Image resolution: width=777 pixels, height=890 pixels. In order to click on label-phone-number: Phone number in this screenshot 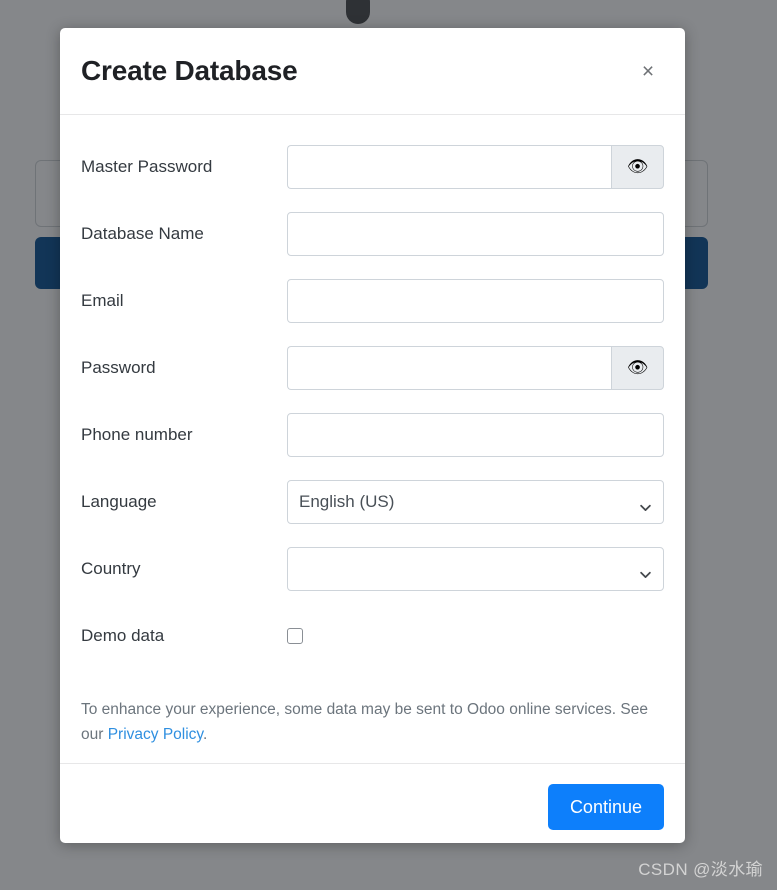, I will do `click(137, 434)`.